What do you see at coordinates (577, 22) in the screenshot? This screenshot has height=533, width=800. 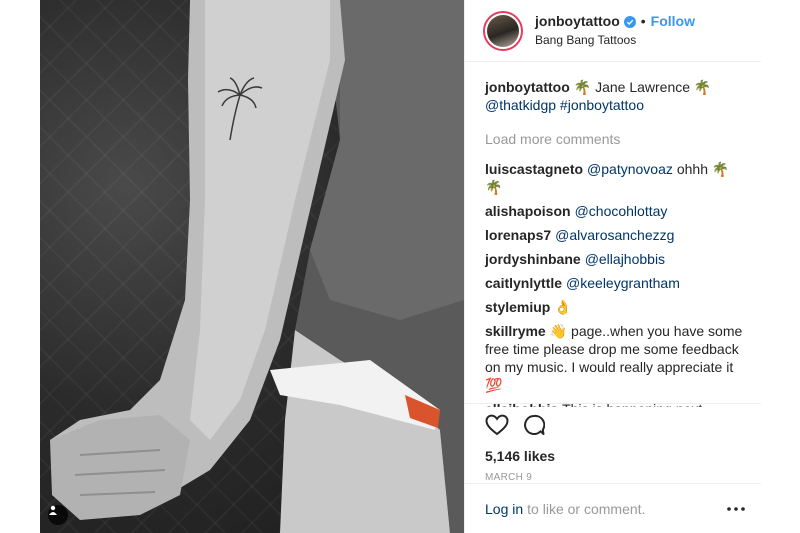 I see `header-username: jonboytattoo` at bounding box center [577, 22].